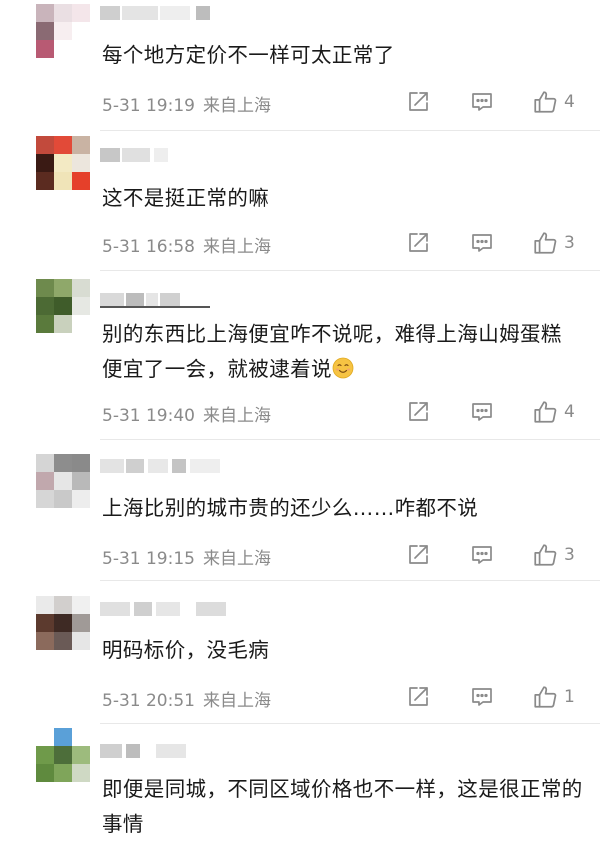  What do you see at coordinates (248, 55) in the screenshot?
I see `comment-text: 每个地方定价不一样可太正常了` at bounding box center [248, 55].